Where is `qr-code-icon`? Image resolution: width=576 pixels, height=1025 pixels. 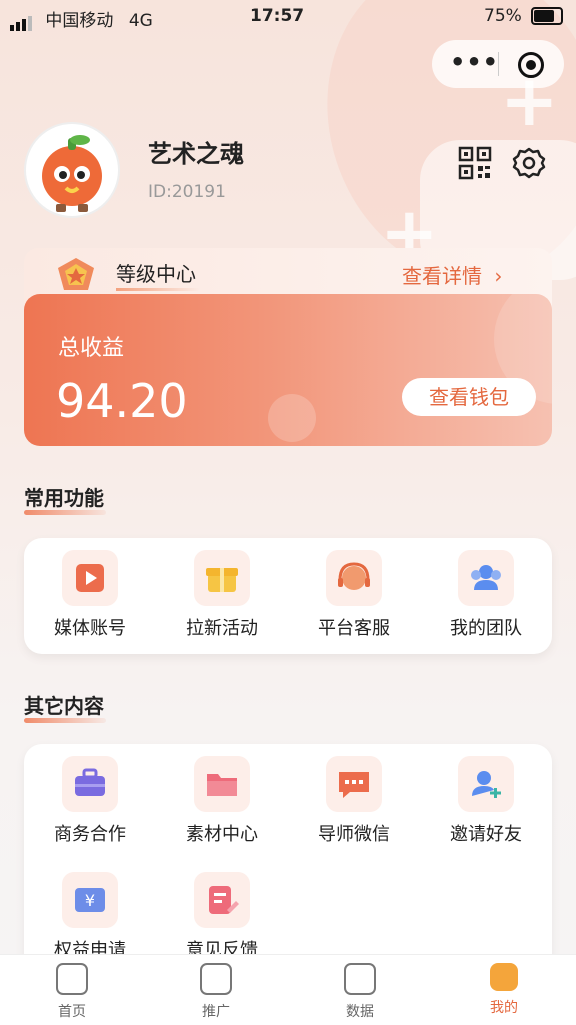
qr-code-icon is located at coordinates (475, 163).